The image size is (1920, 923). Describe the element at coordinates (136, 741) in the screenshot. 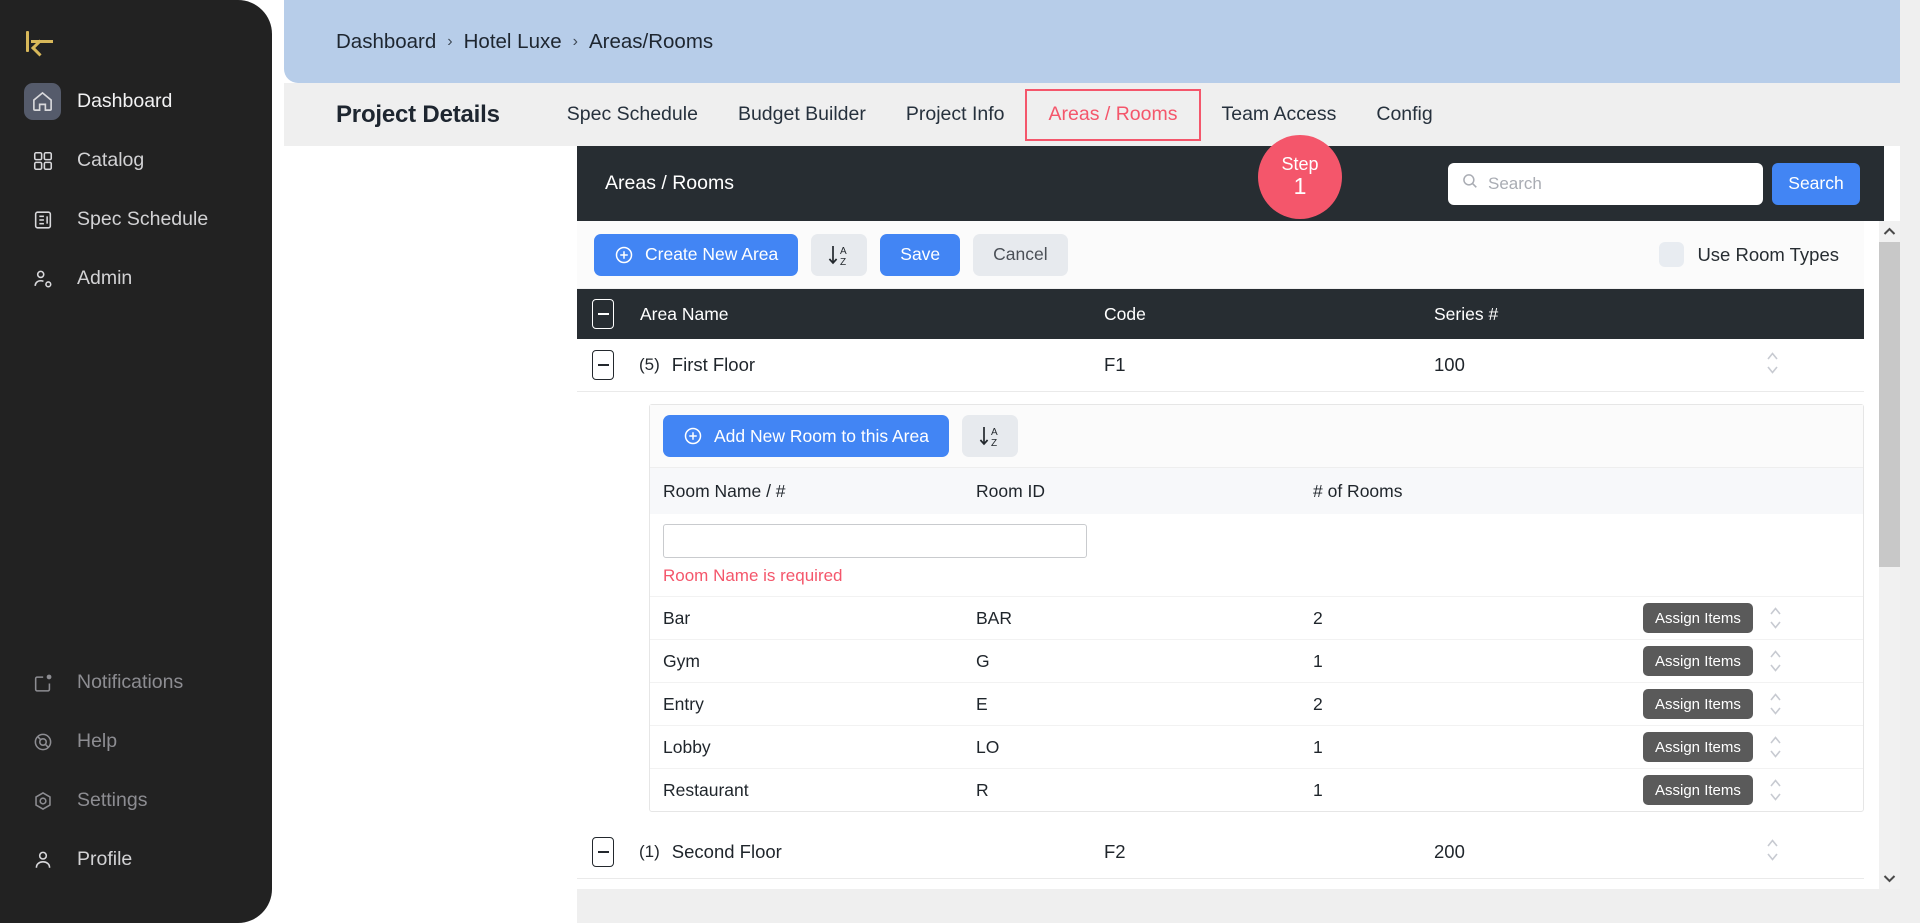

I see `sidebar-item-help: Help` at that location.